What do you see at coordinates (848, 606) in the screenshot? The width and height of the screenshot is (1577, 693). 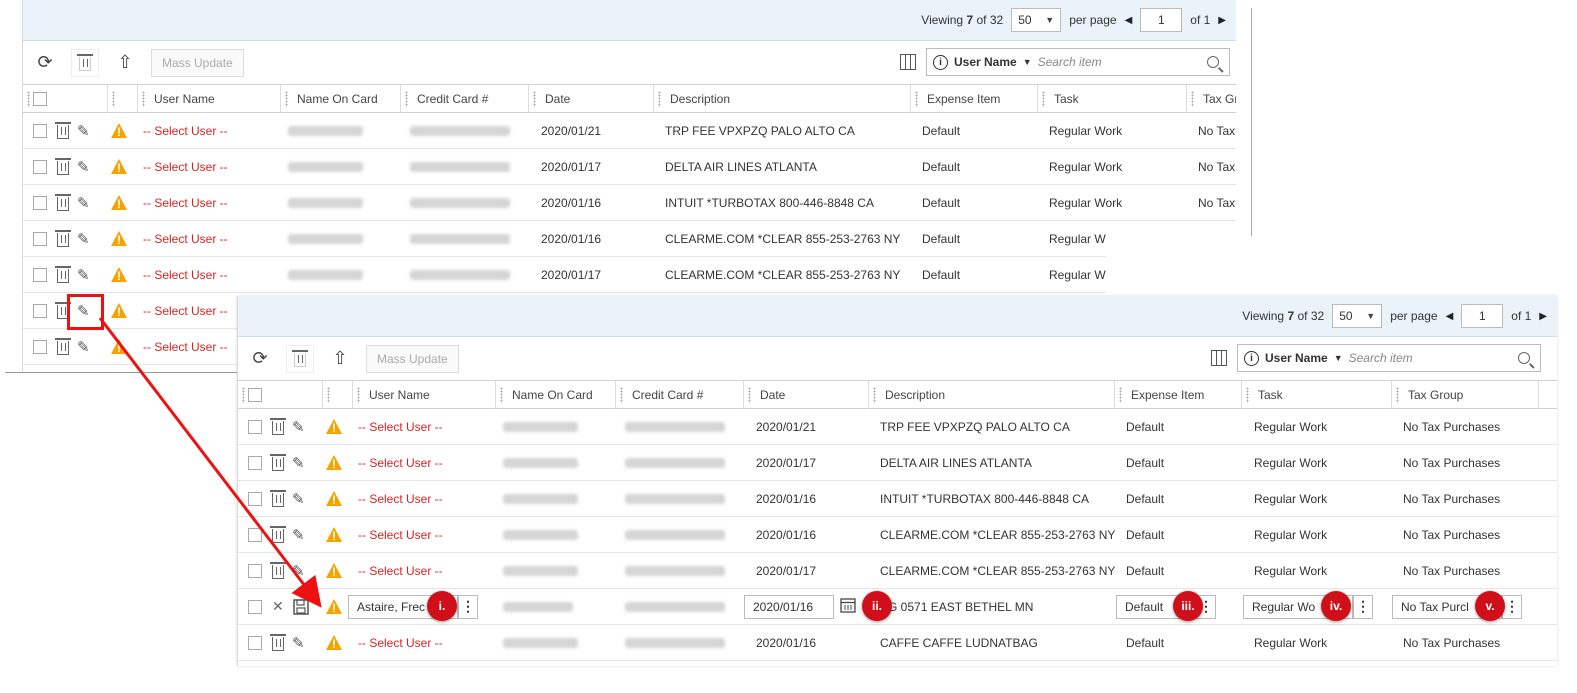 I see `calendar-icon` at bounding box center [848, 606].